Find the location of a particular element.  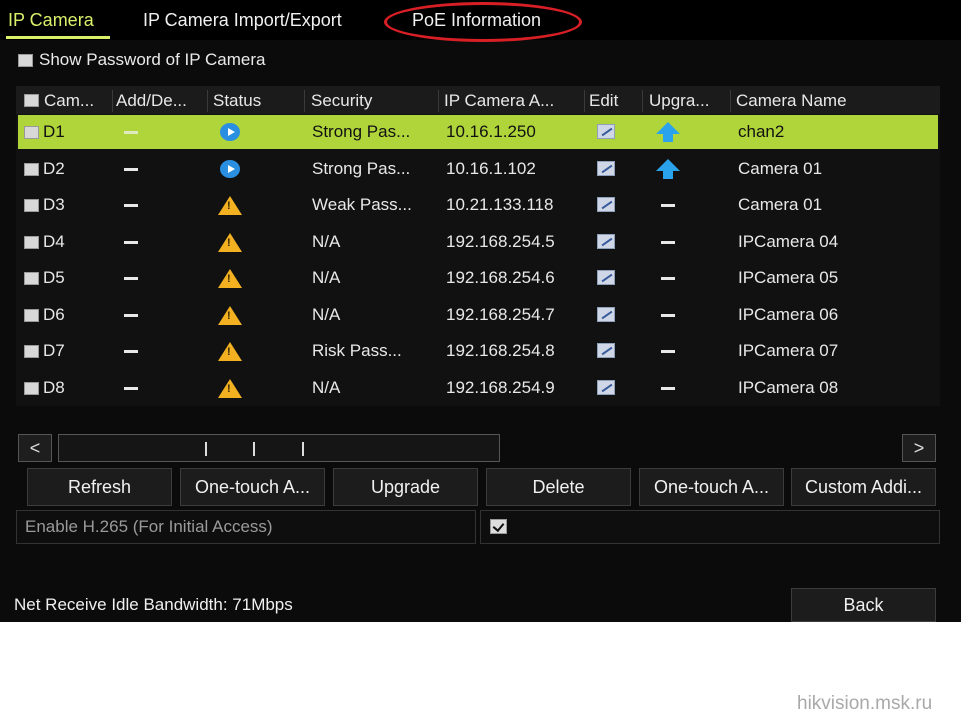

show-password-option: Show Password of IP Camera is located at coordinates (141, 60).